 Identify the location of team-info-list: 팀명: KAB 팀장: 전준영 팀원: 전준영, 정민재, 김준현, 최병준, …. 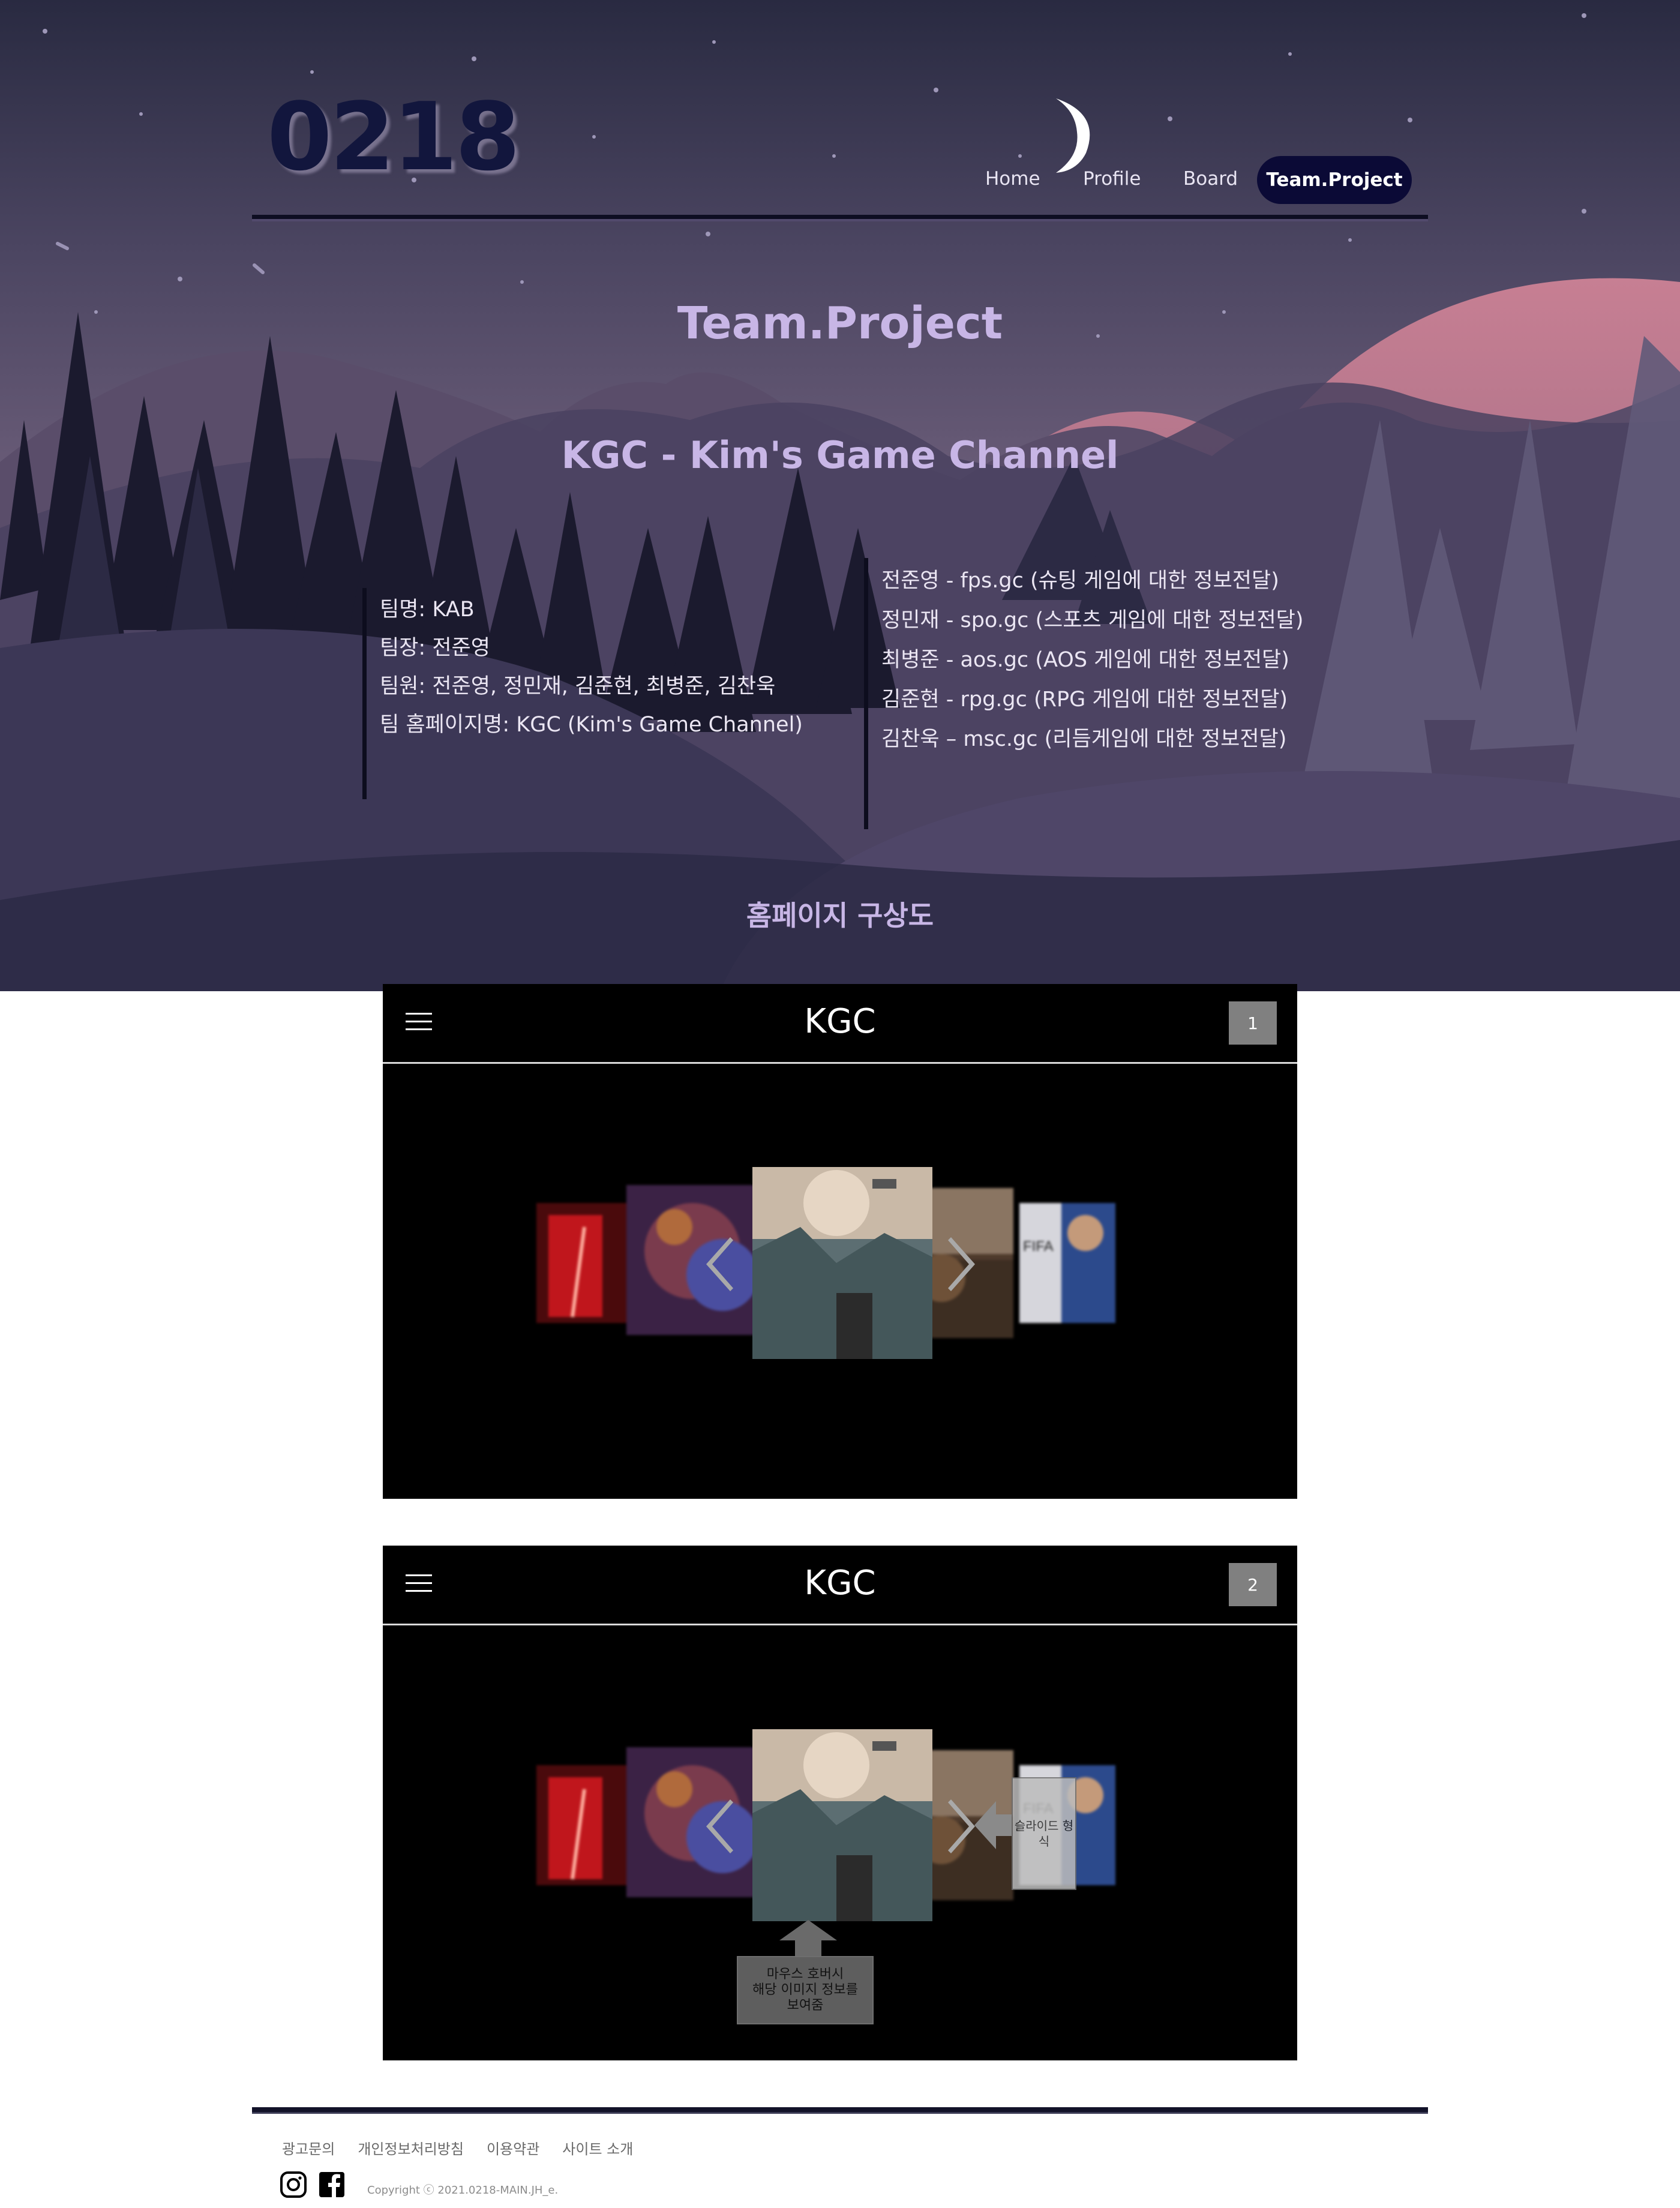
(582, 694).